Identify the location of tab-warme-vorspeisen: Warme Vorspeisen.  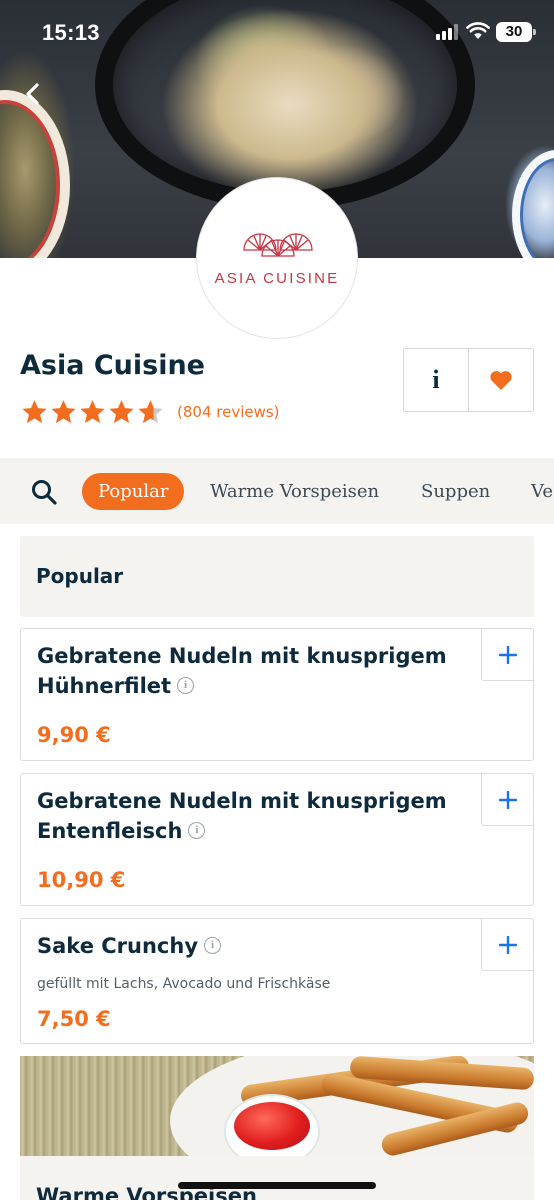
(294, 491).